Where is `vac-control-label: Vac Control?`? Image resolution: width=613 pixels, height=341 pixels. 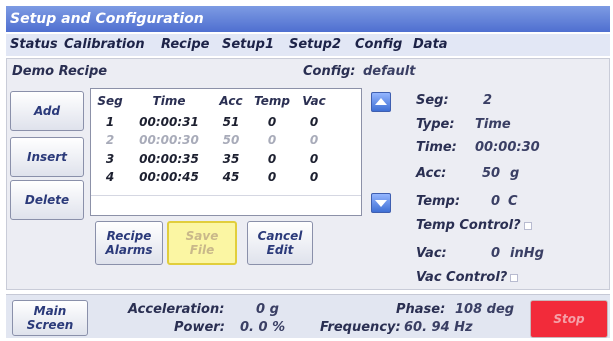 vac-control-label: Vac Control? is located at coordinates (462, 277).